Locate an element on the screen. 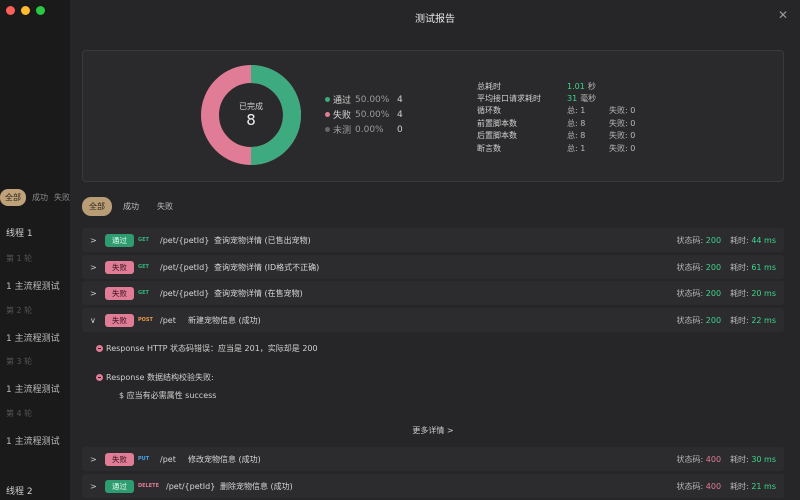 The width and height of the screenshot is (800, 500). untested-dot-icon is located at coordinates (327, 129).